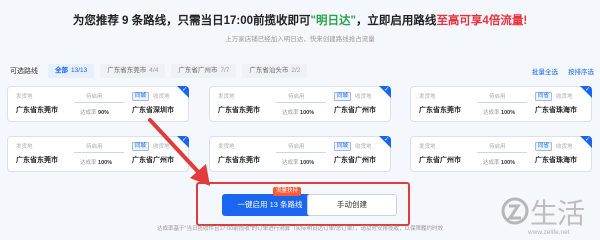  What do you see at coordinates (24, 71) in the screenshot?
I see `filter-label: 可选路线` at bounding box center [24, 71].